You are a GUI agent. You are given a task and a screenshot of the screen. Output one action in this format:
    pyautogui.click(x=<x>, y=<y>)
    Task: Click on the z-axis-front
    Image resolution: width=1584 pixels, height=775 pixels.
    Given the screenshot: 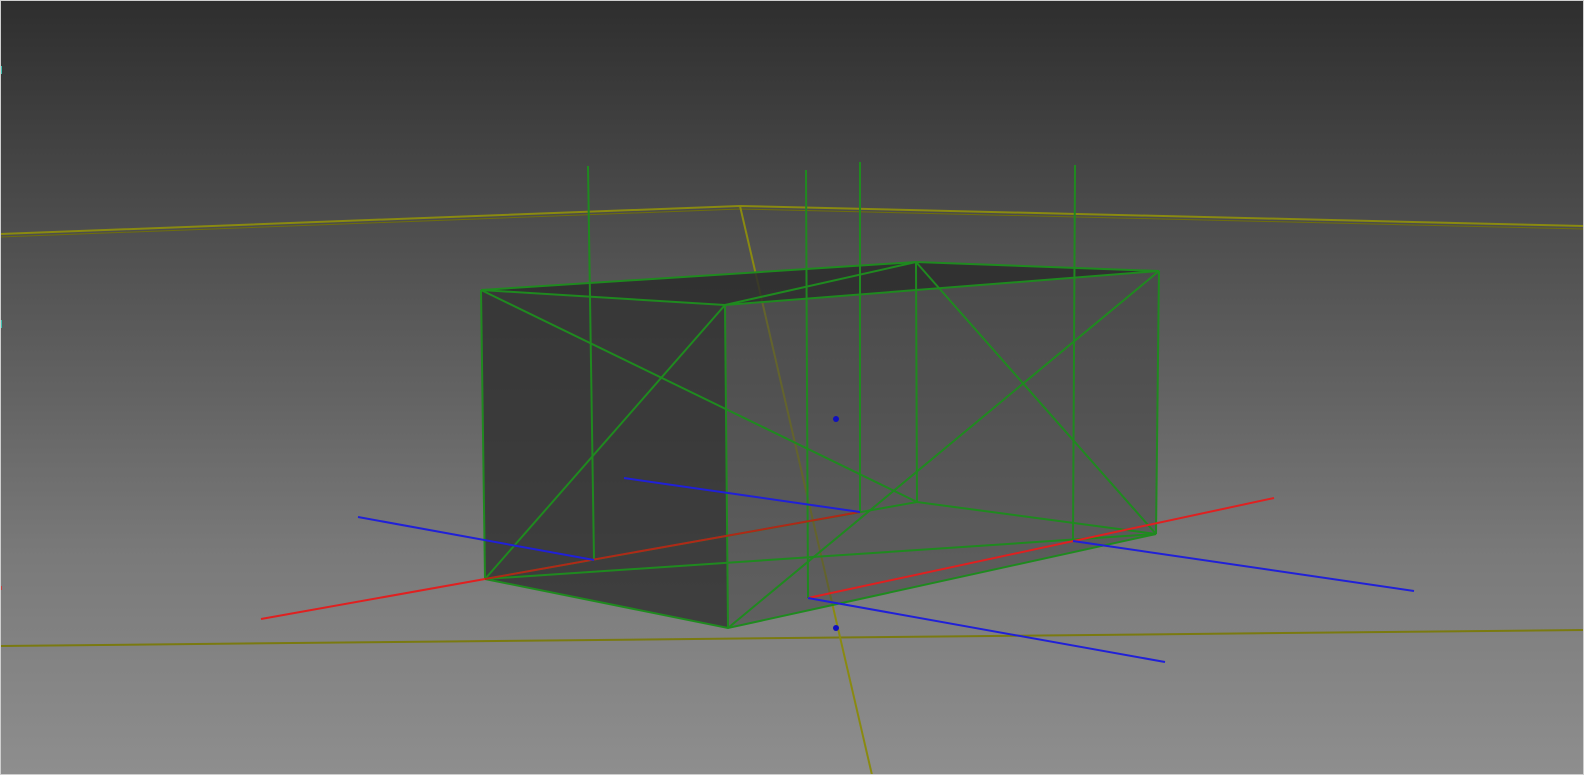 What is the action you would take?
    pyautogui.click(x=986, y=630)
    